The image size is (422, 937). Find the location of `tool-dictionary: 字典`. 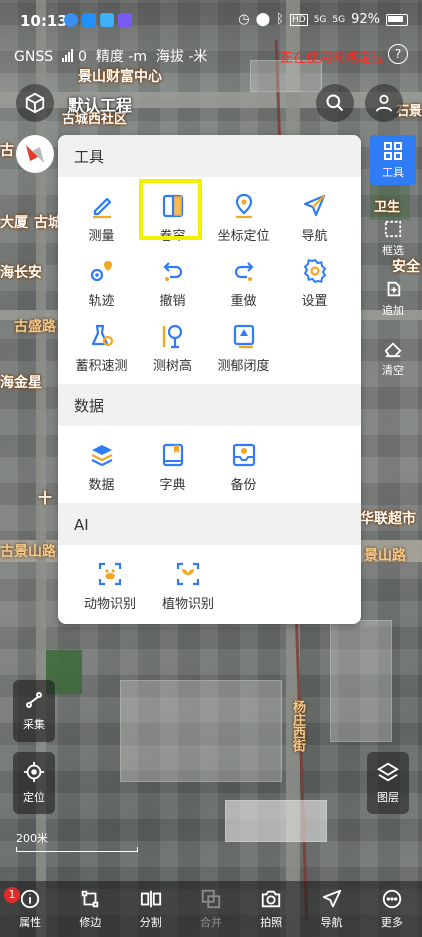

tool-dictionary: 字典 is located at coordinates (172, 466).